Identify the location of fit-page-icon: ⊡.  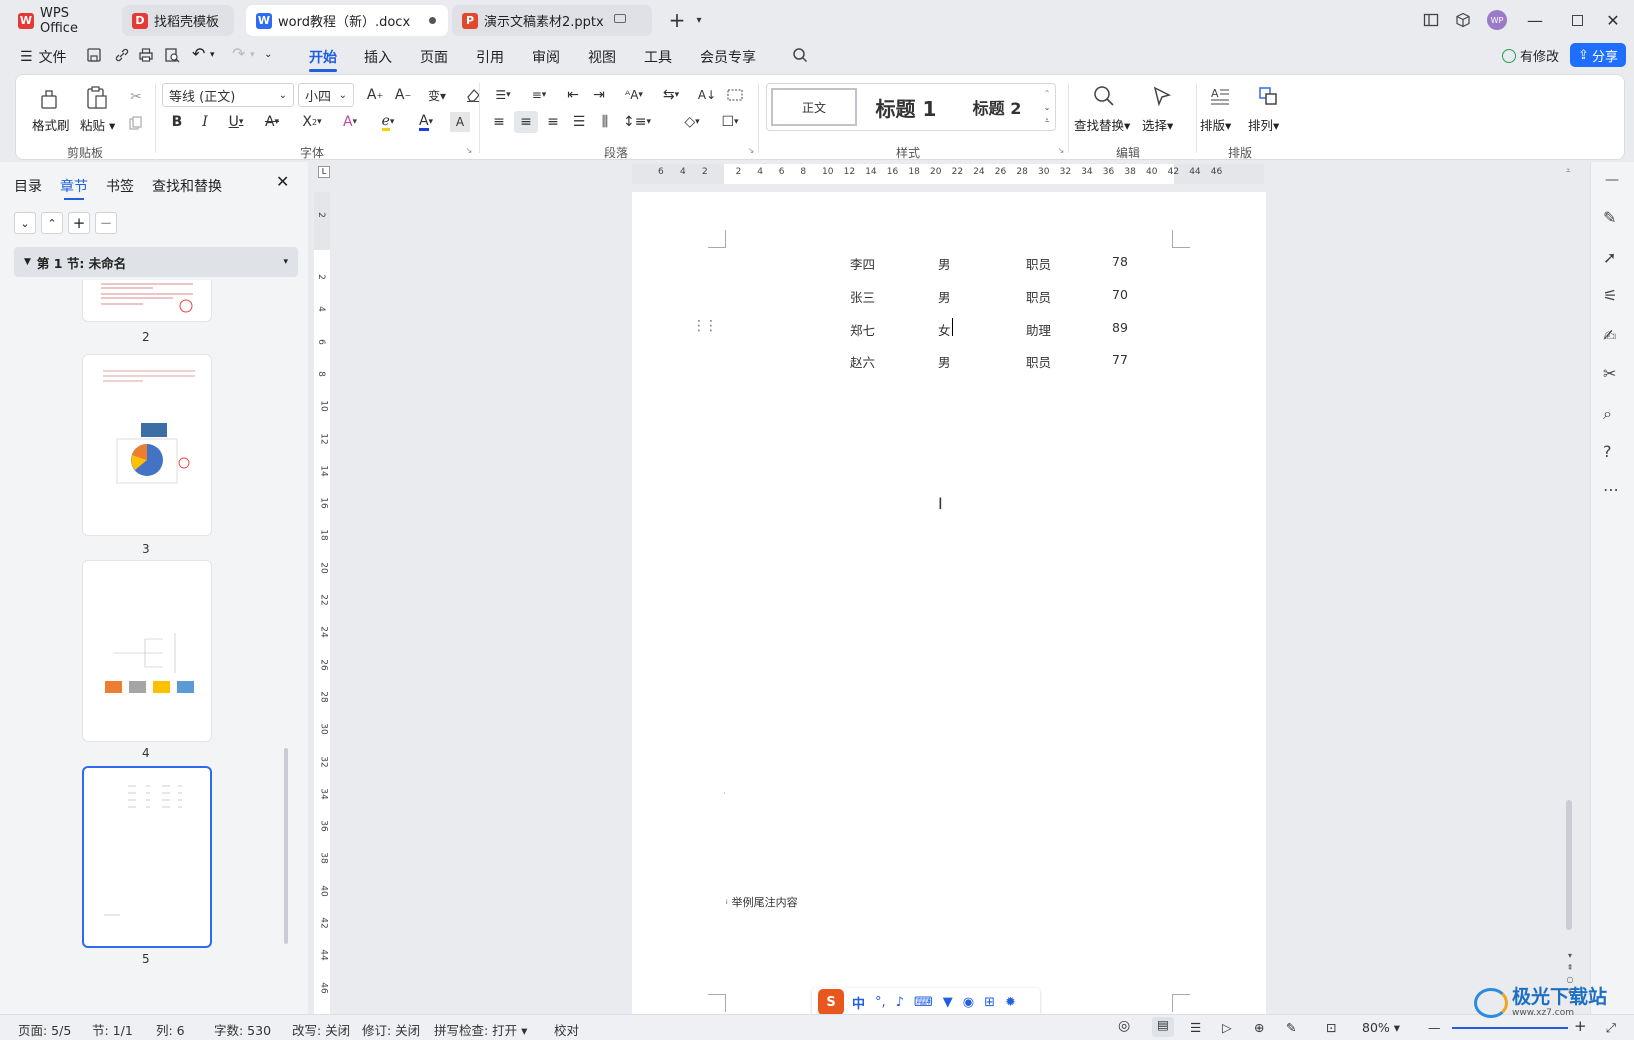
(1331, 1027).